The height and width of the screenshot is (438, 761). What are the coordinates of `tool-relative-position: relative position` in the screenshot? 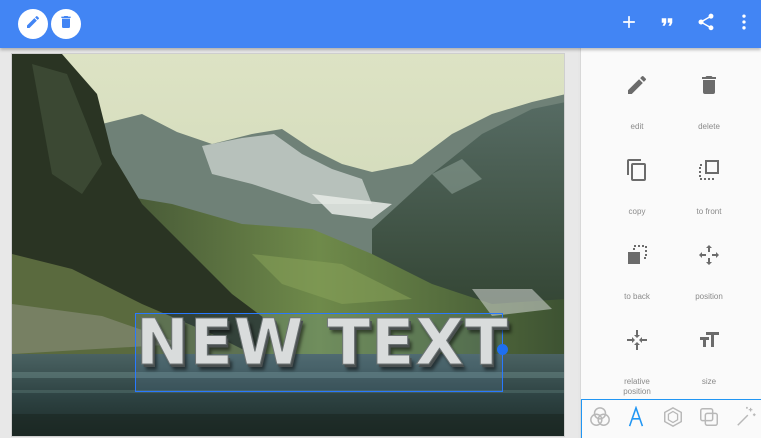 It's located at (637, 361).